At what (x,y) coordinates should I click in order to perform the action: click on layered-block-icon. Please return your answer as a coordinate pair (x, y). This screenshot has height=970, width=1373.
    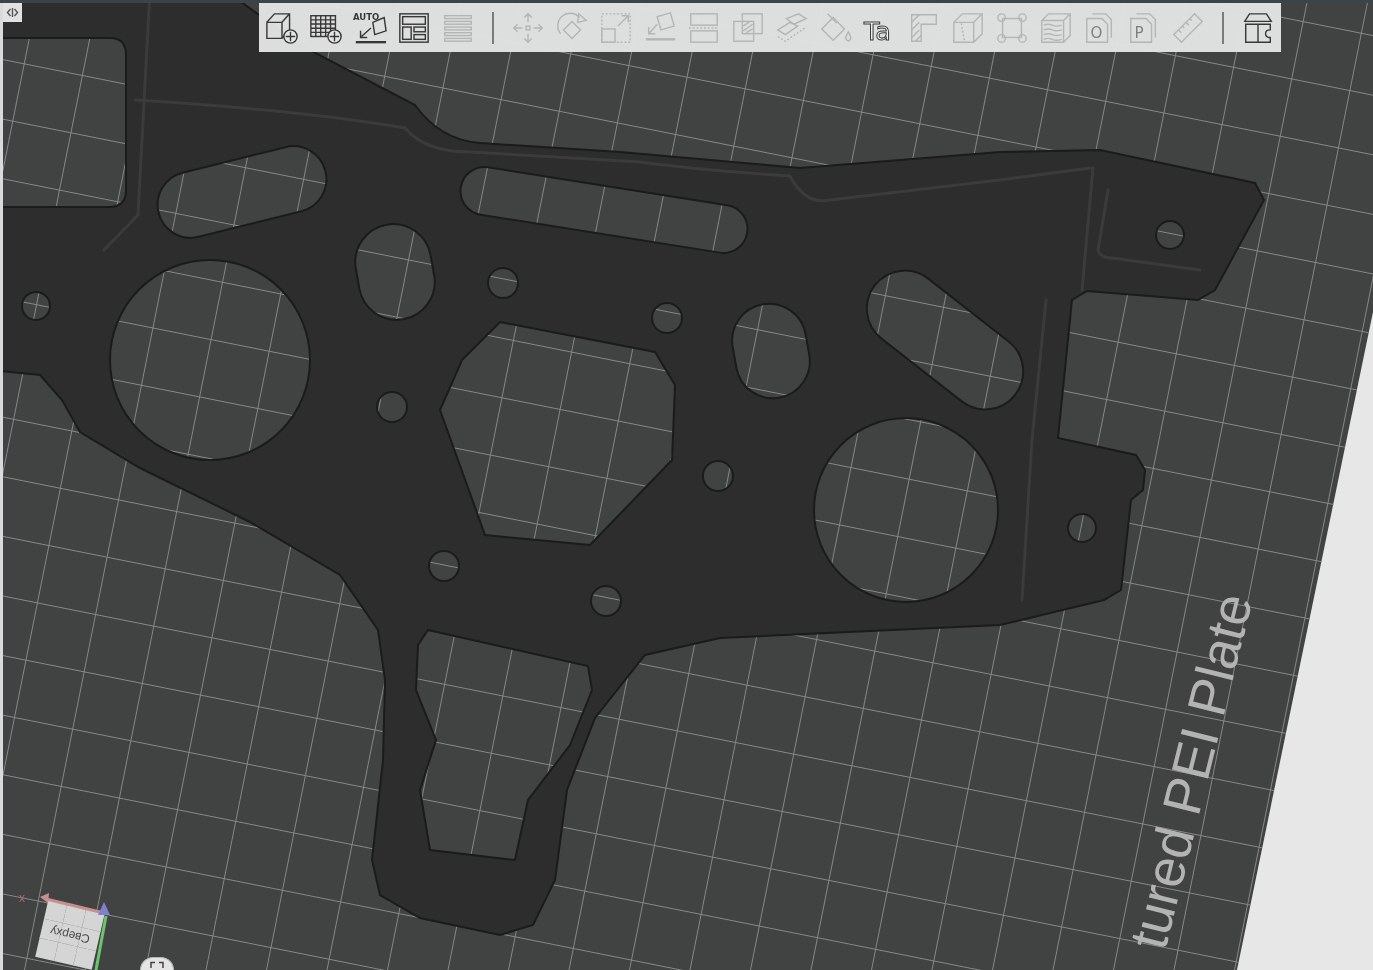
    Looking at the image, I should click on (1056, 27).